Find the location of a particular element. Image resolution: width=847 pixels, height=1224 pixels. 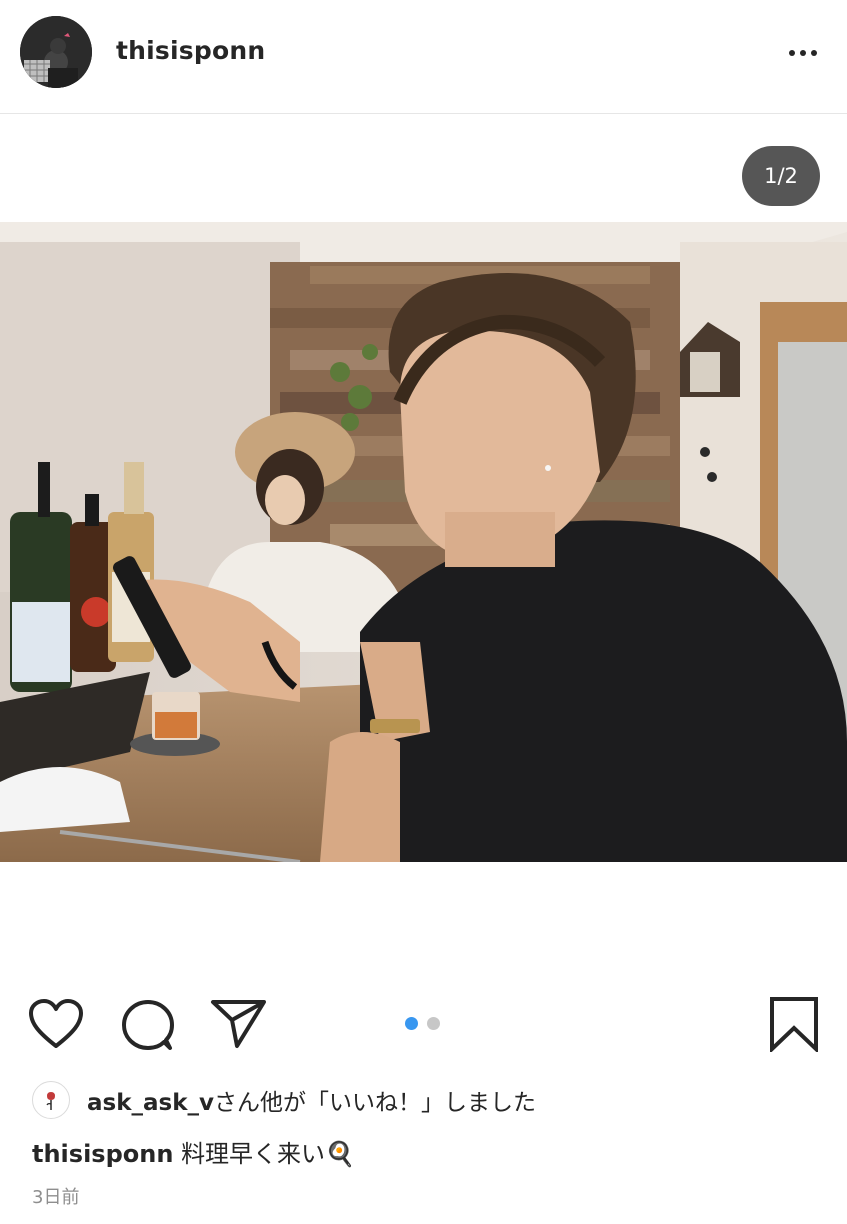

likes-summary: ask_ask_vさん他が「いいね！」しました is located at coordinates (311, 1100).